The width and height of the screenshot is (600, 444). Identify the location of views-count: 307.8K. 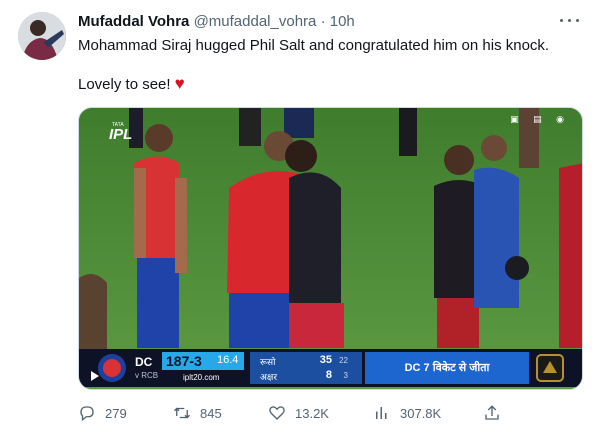
(421, 413).